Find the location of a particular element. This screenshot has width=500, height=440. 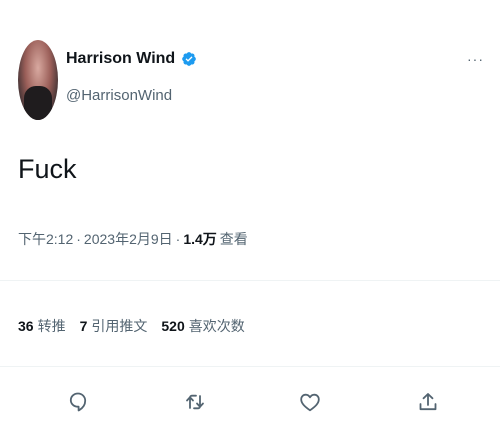

author-display-name: Harrison Wind is located at coordinates (120, 59).